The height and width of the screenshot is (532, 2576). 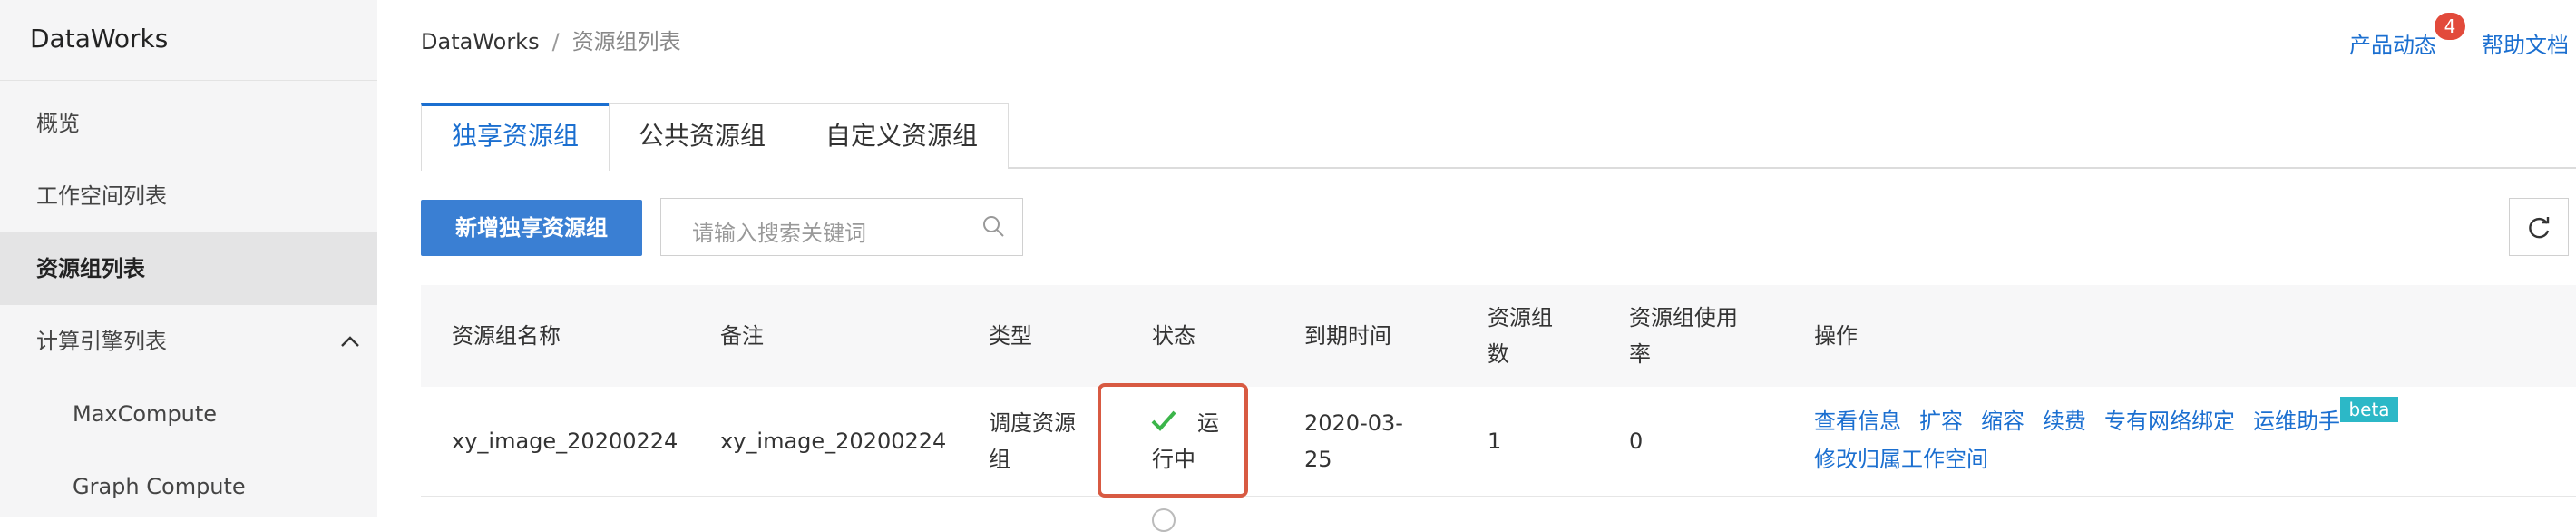 What do you see at coordinates (1495, 441) in the screenshot?
I see `cell-count: 1` at bounding box center [1495, 441].